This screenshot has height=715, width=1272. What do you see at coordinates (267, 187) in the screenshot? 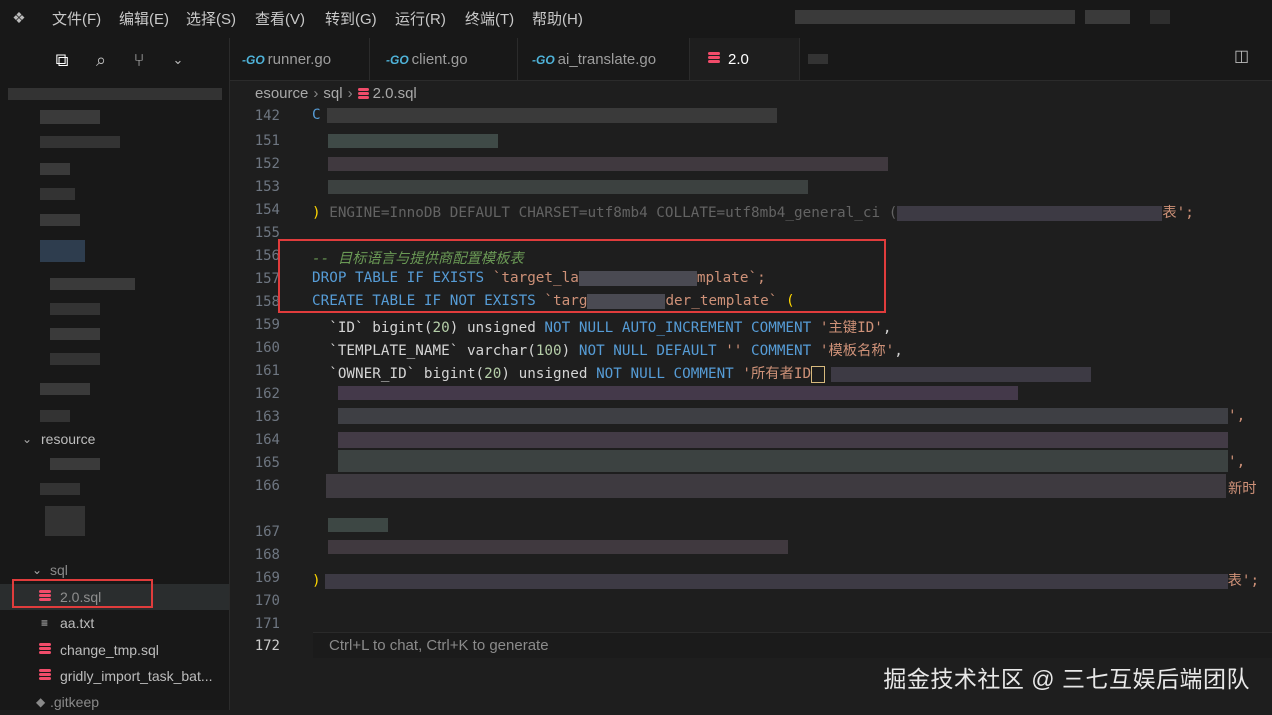
I see `line-number: 153` at bounding box center [267, 187].